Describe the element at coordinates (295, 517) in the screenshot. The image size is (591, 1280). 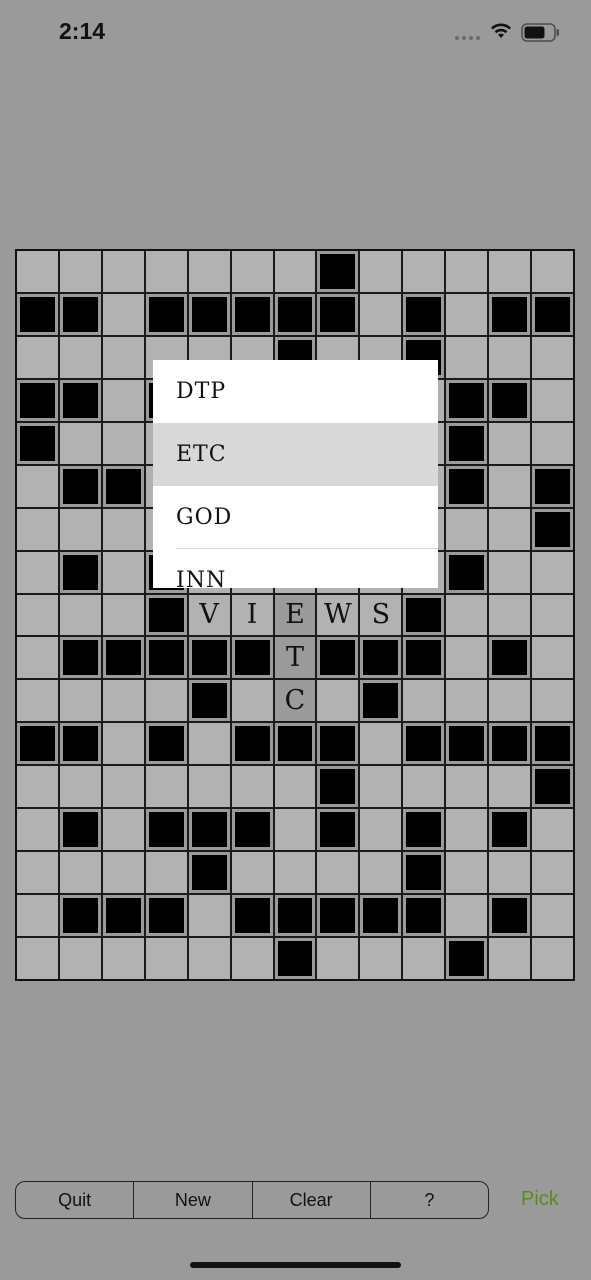
I see `word-option-god: GOD` at that location.